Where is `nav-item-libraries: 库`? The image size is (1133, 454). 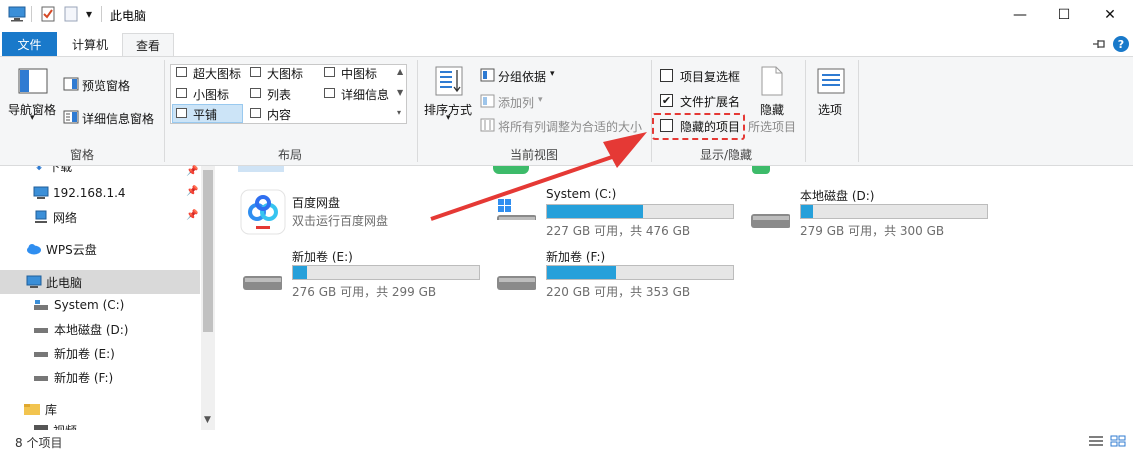 nav-item-libraries: 库 is located at coordinates (100, 409).